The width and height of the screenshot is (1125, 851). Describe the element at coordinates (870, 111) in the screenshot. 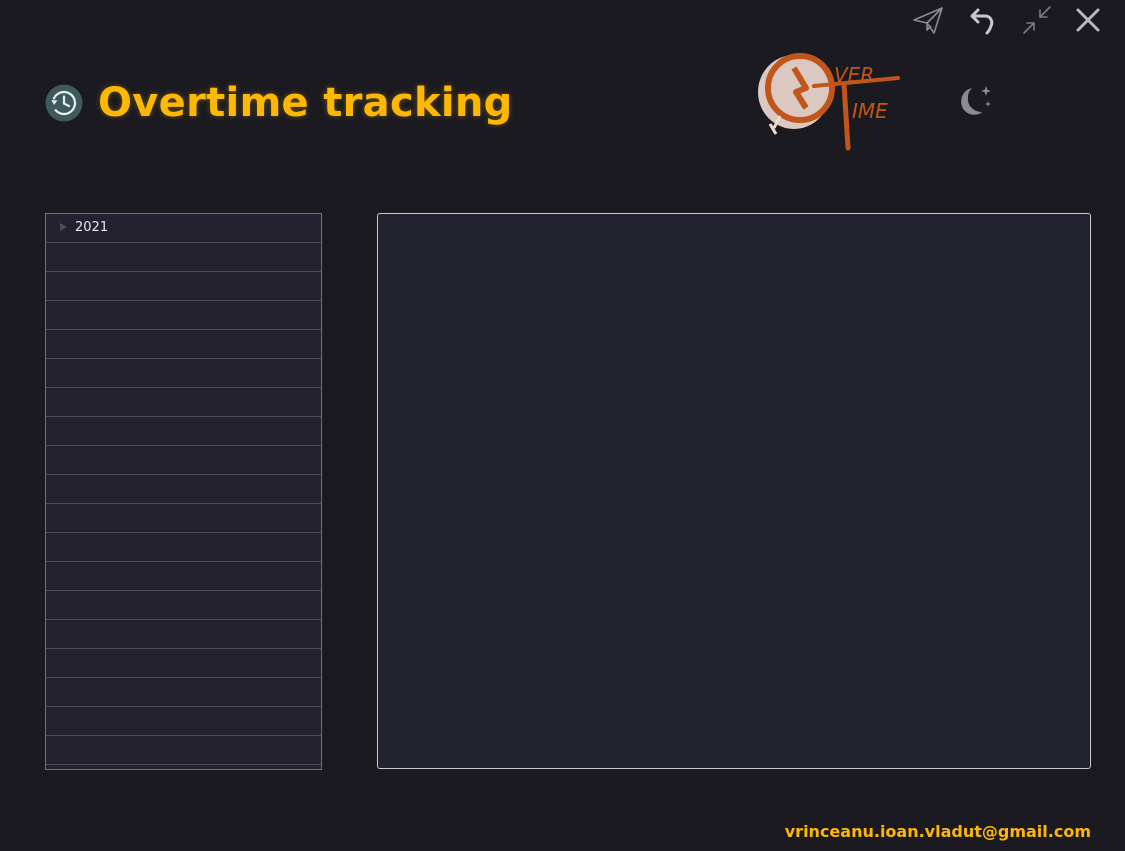

I see `logo-text-bottom: IME` at that location.